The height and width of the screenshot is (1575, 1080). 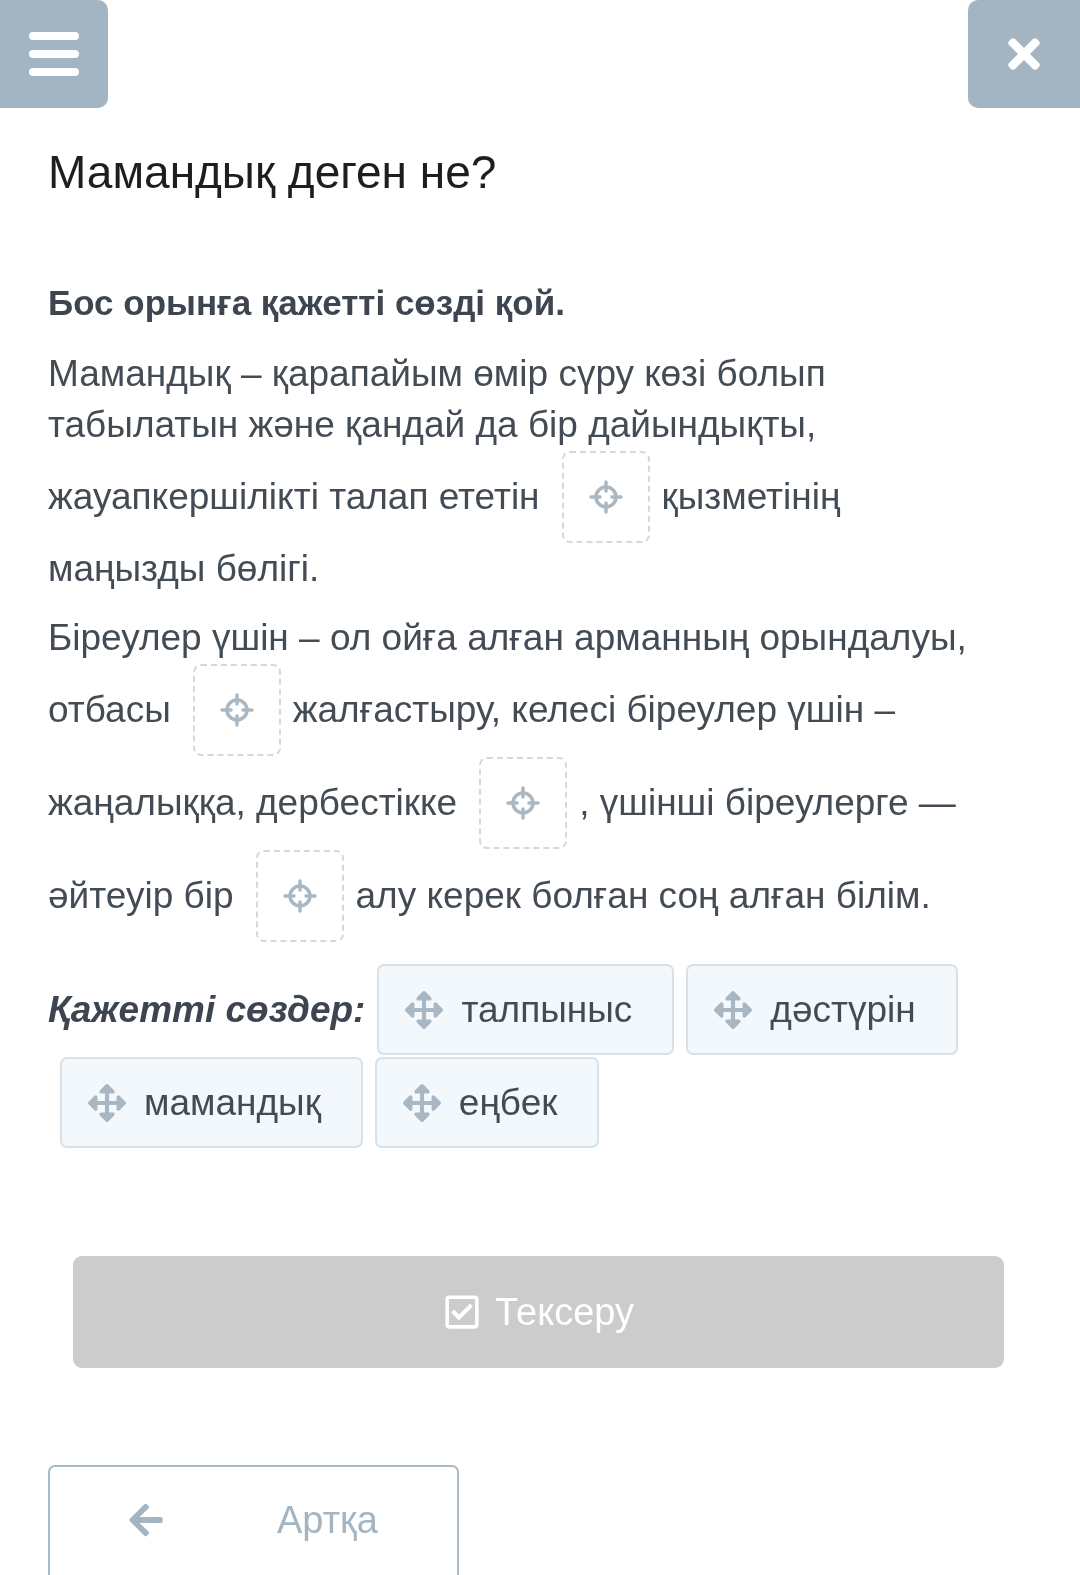 What do you see at coordinates (593, 710) in the screenshot?
I see `passage-text: жалғастыру, келесі біреулер үшін –` at bounding box center [593, 710].